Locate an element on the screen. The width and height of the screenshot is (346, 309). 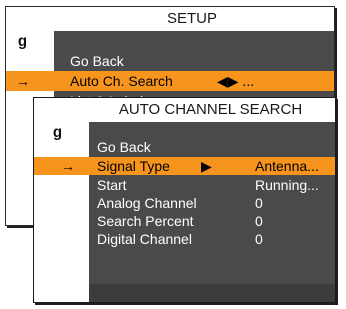
digital-channel-count: 0 is located at coordinates (259, 239).